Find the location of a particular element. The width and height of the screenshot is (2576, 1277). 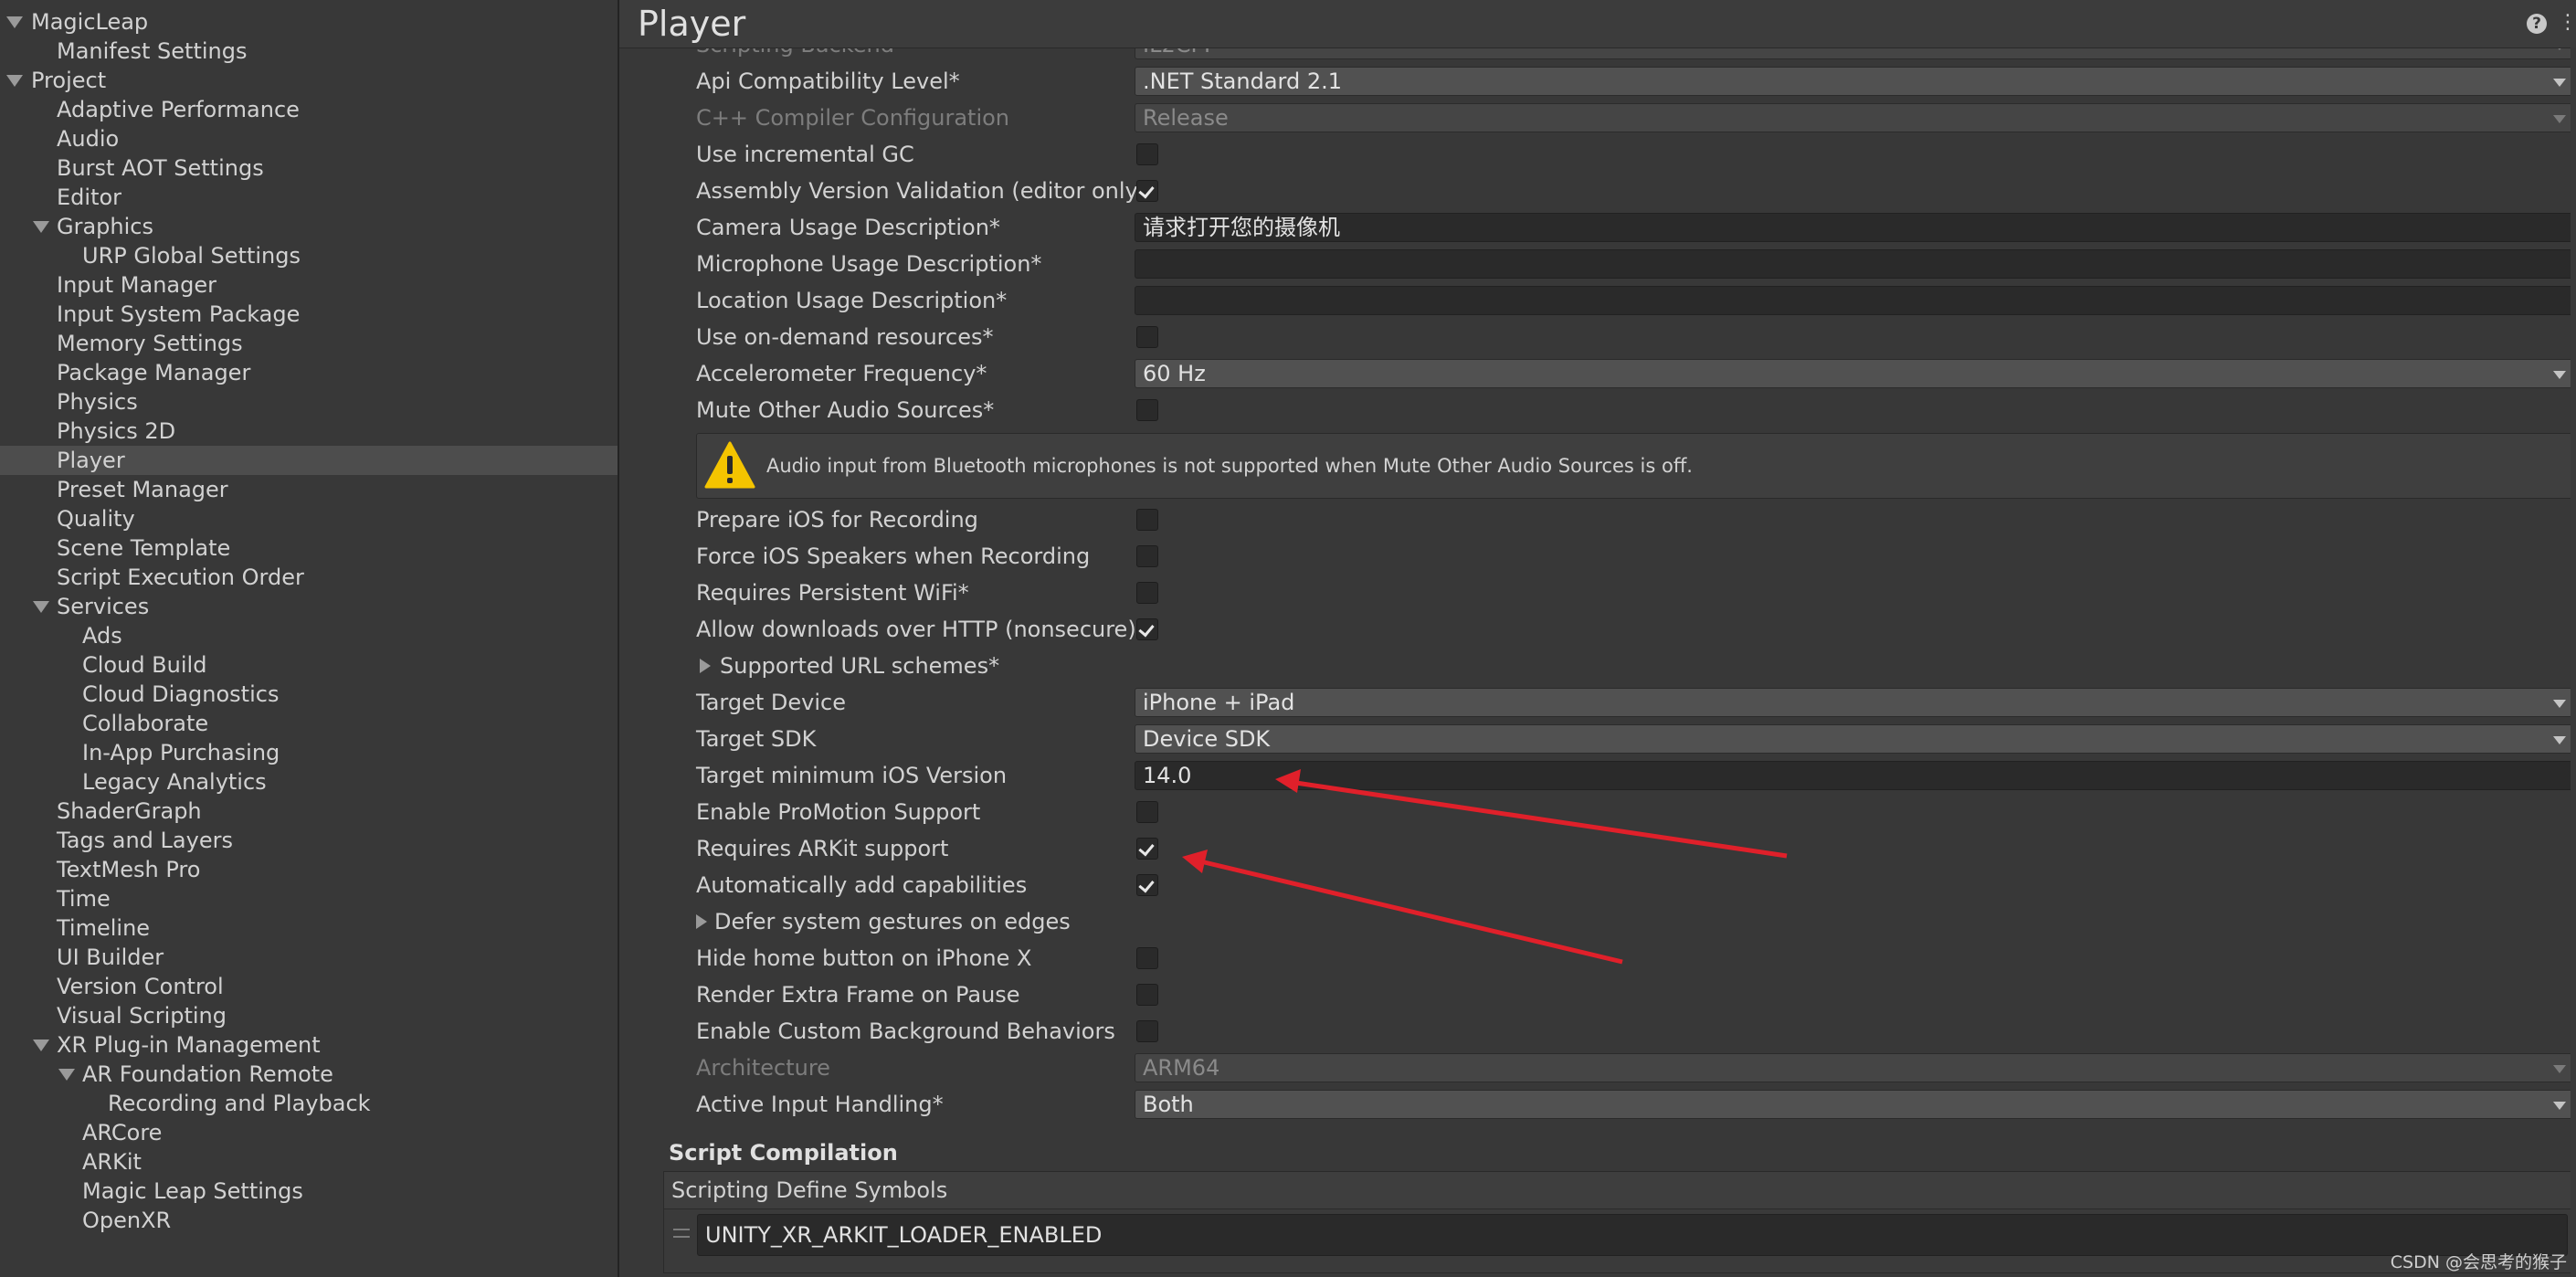

sidebar-item-adaptive-performance: Adaptive Performance is located at coordinates (309, 110).